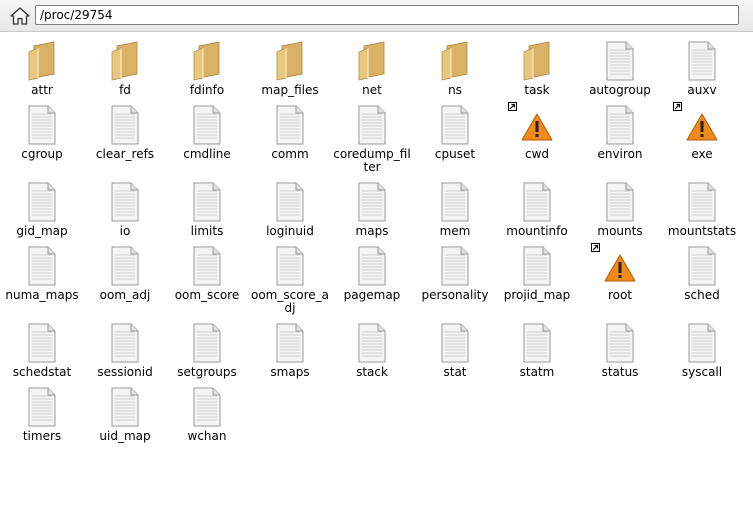 The height and width of the screenshot is (512, 753). I want to click on file-name-label: clear_refs, so click(125, 154).